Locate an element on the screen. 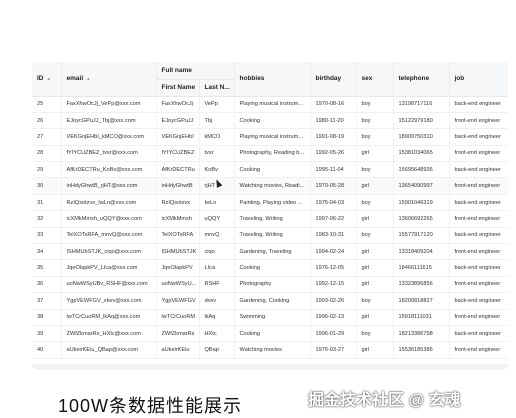 The image size is (516, 418). cell-id: 34 is located at coordinates (47, 252).